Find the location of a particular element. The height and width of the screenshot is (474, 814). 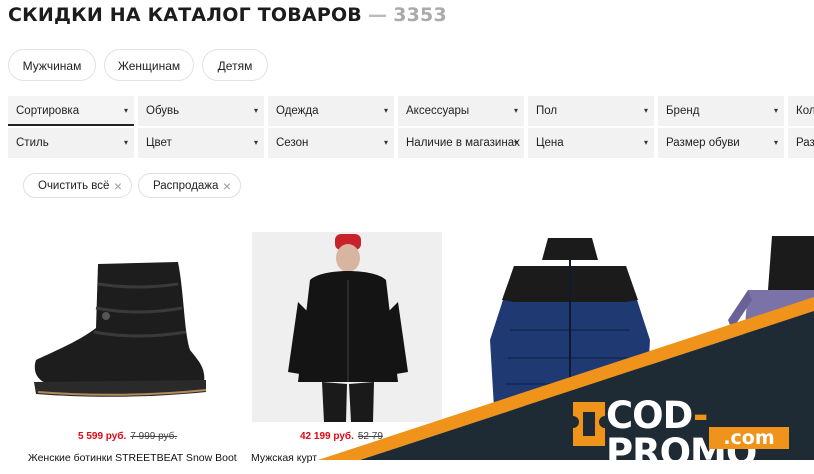

page-title: СКИДКИ НА КАТАЛОГ ТОВАРОВ —3353 is located at coordinates (227, 15).